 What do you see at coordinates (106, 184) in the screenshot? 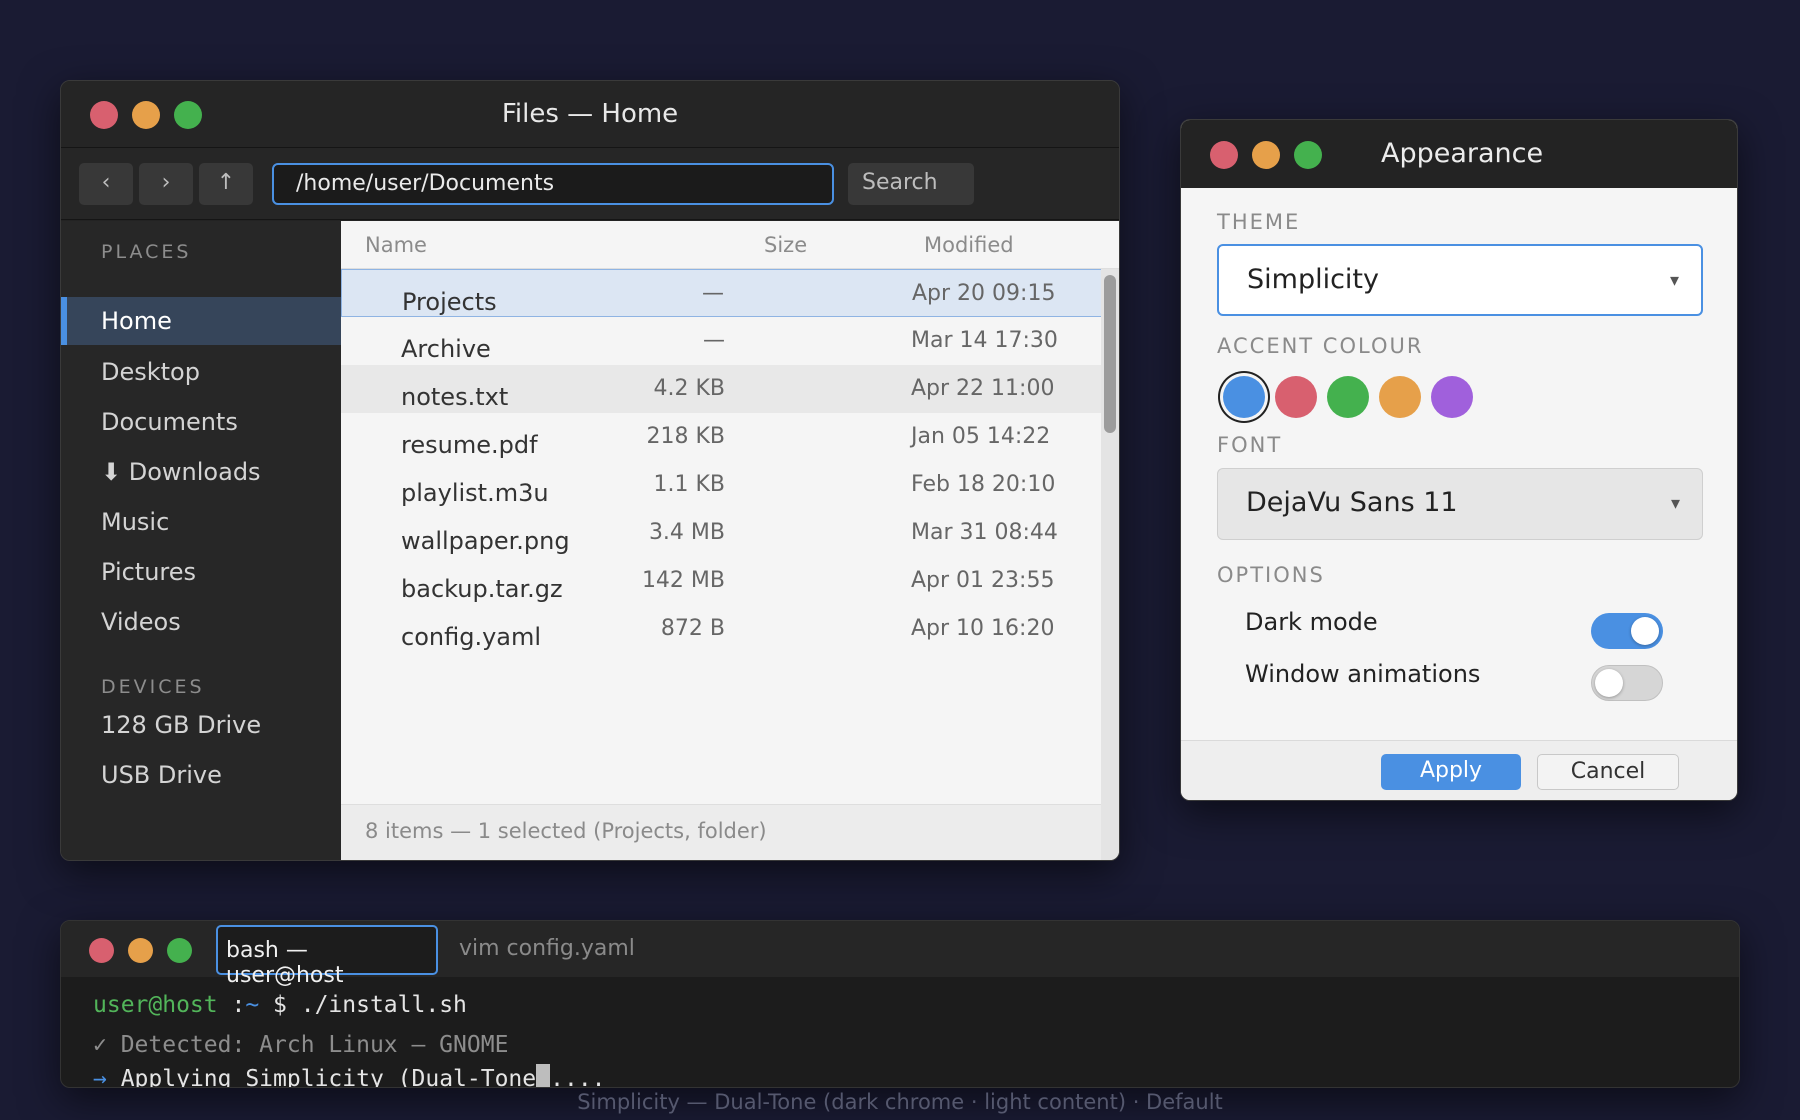
I see `back-button: ‹` at bounding box center [106, 184].